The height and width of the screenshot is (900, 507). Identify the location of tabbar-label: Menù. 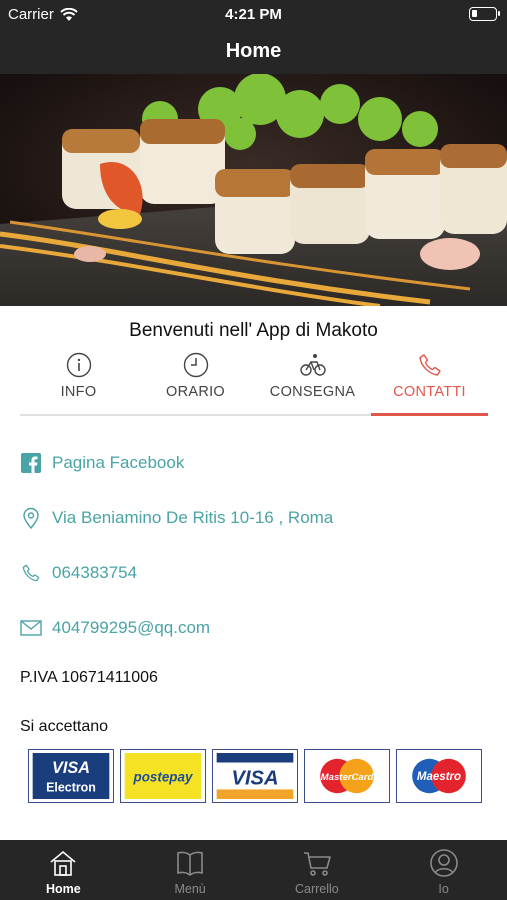
(190, 889).